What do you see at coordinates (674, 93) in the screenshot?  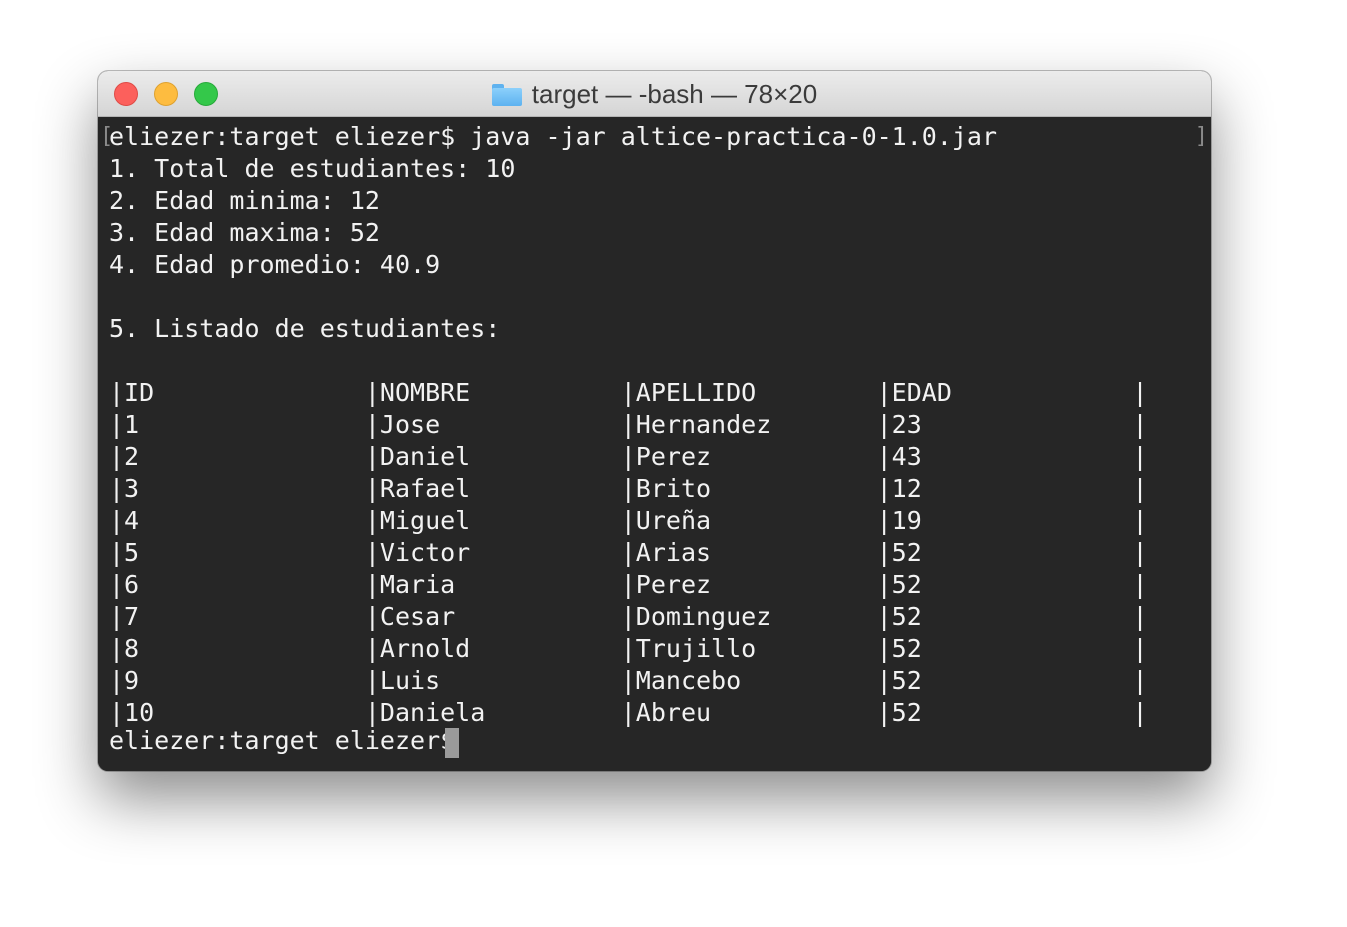 I see `window-title-text: target — -bash — 78×20` at bounding box center [674, 93].